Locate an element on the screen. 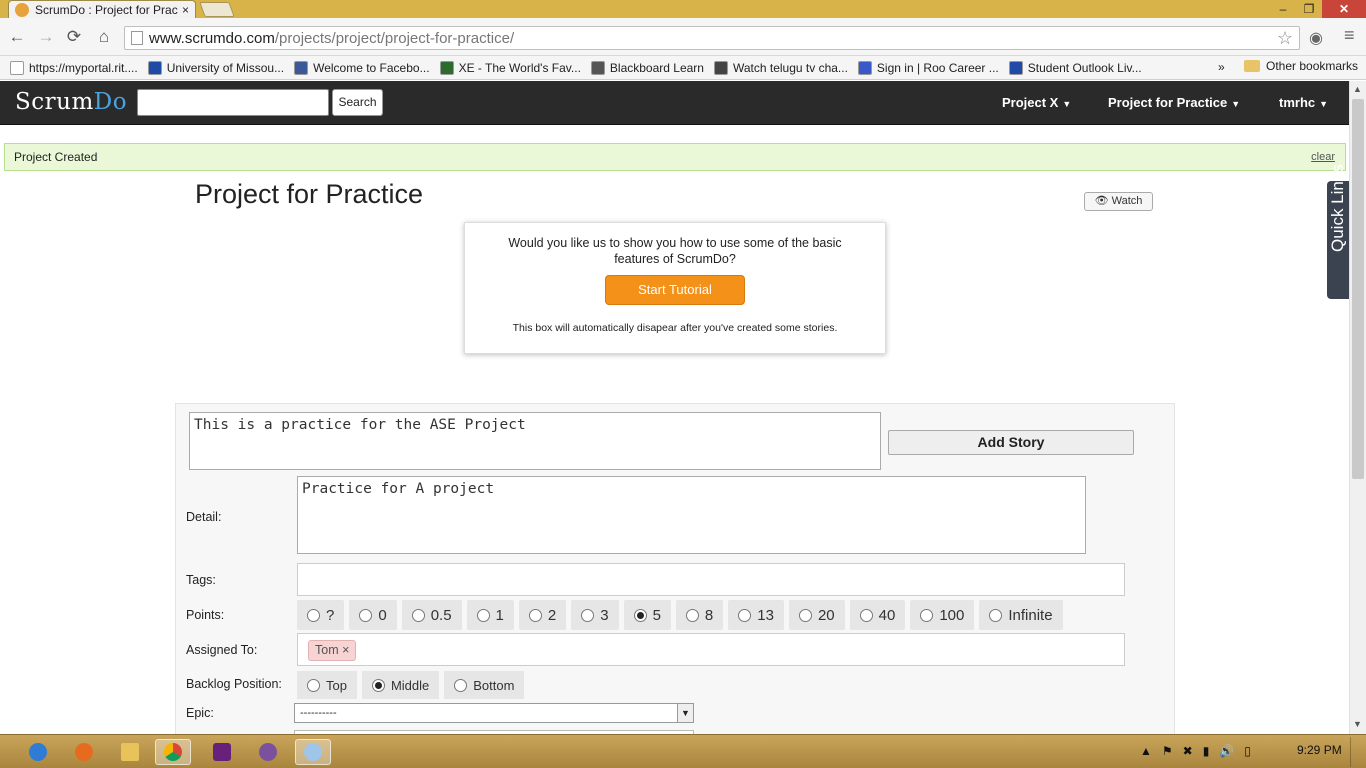 Image resolution: width=1366 pixels, height=768 pixels. scrollbar-thumb is located at coordinates (1358, 289).